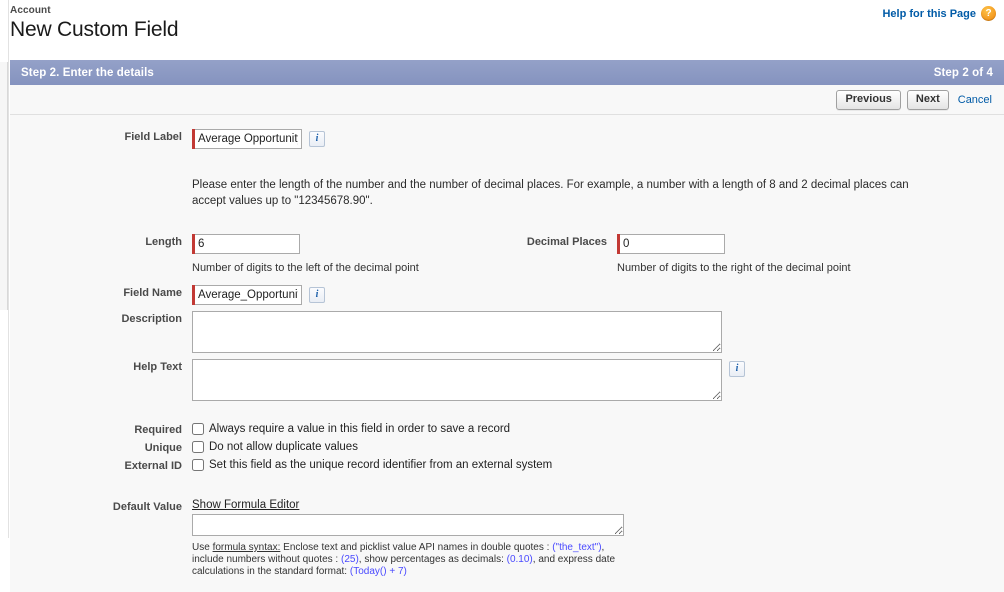 The width and height of the screenshot is (1004, 592). I want to click on unique-checkbox-label: Do not allow duplicate values, so click(283, 447).